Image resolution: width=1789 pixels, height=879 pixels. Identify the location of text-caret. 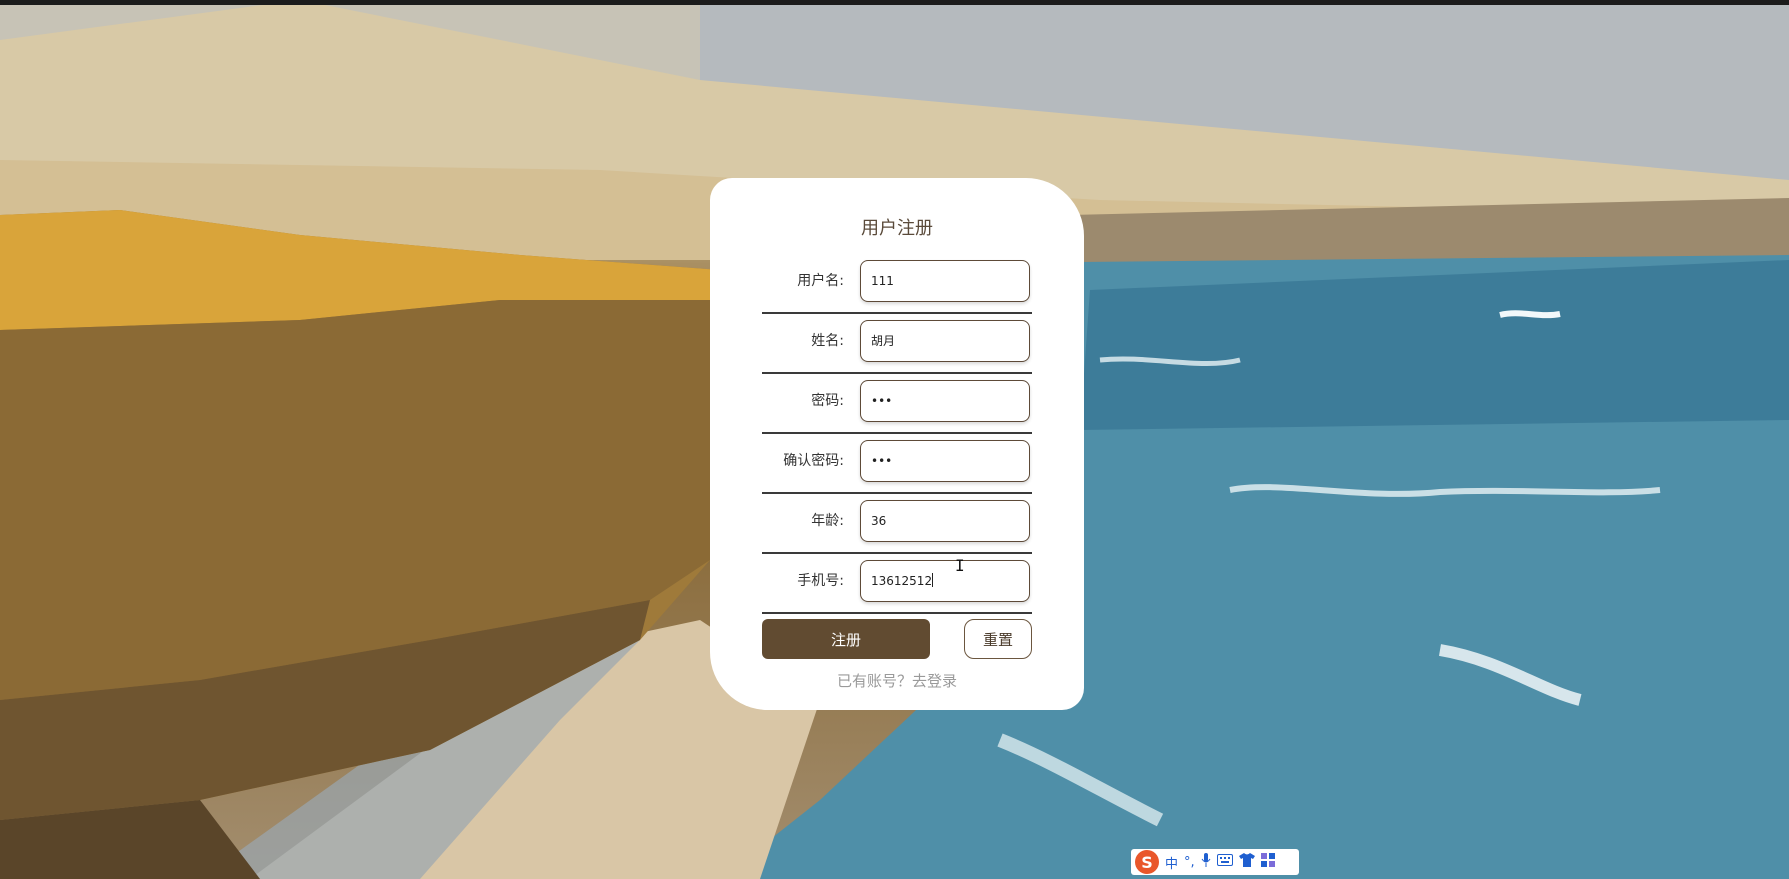
(933, 580).